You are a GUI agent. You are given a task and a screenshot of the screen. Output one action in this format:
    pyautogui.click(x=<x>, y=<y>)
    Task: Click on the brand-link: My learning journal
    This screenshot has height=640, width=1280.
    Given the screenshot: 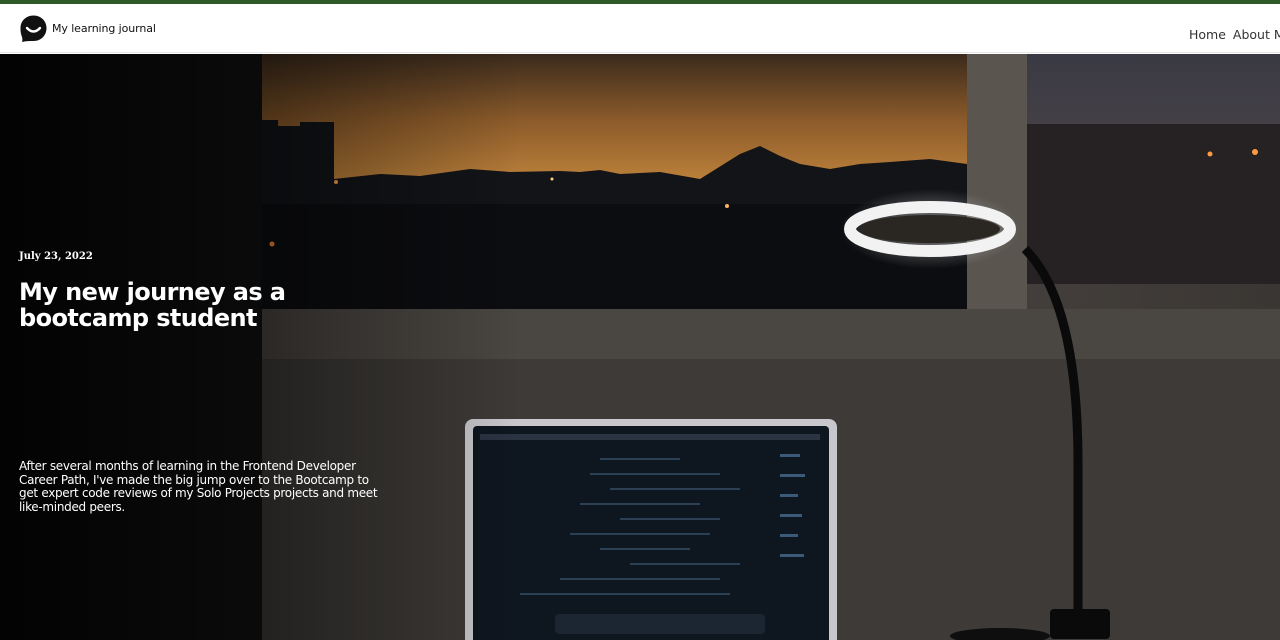 What is the action you would take?
    pyautogui.click(x=87, y=28)
    